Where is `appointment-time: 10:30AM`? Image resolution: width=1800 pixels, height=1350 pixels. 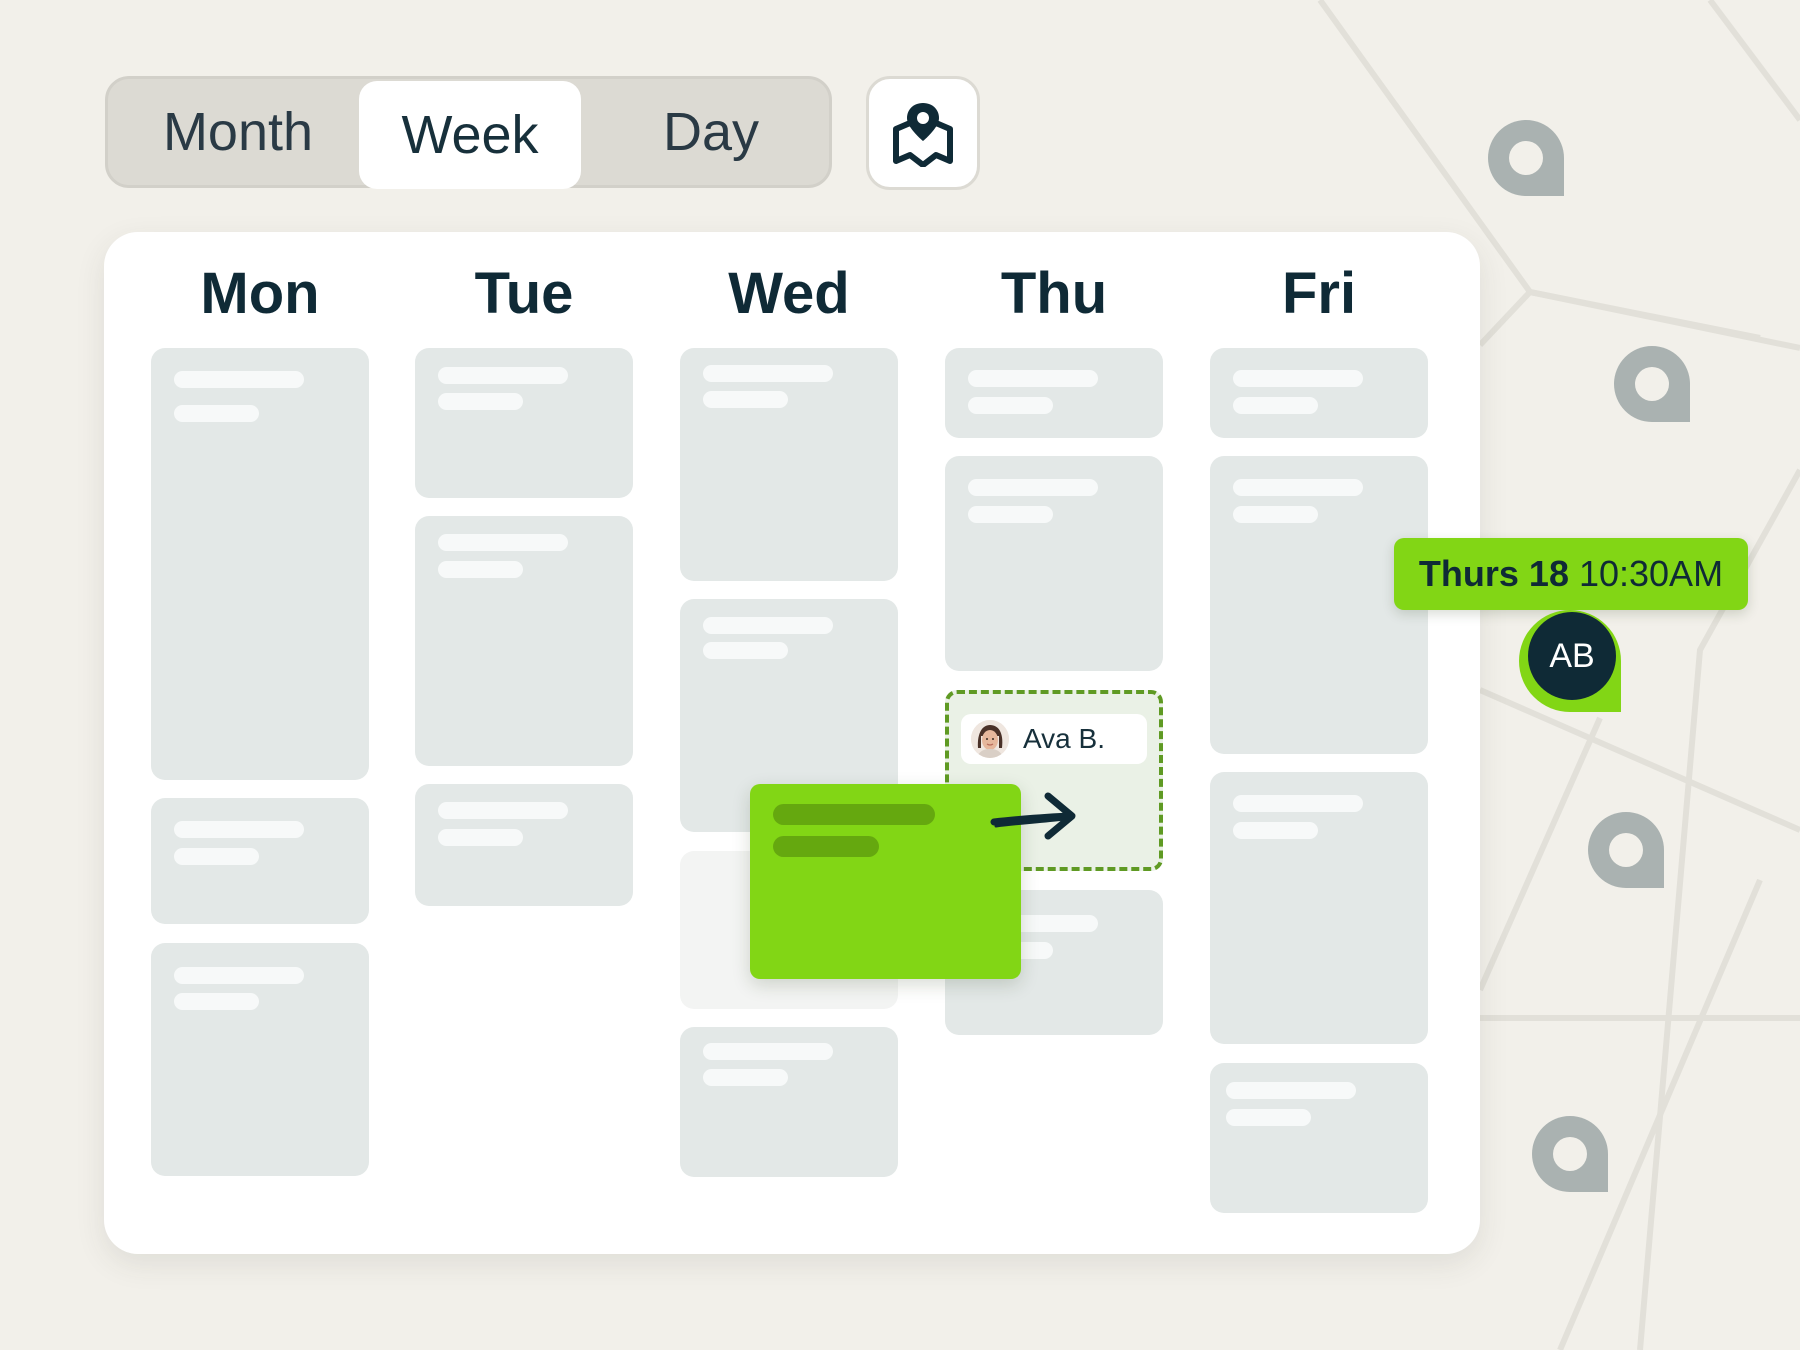
appointment-time: 10:30AM is located at coordinates (1651, 573).